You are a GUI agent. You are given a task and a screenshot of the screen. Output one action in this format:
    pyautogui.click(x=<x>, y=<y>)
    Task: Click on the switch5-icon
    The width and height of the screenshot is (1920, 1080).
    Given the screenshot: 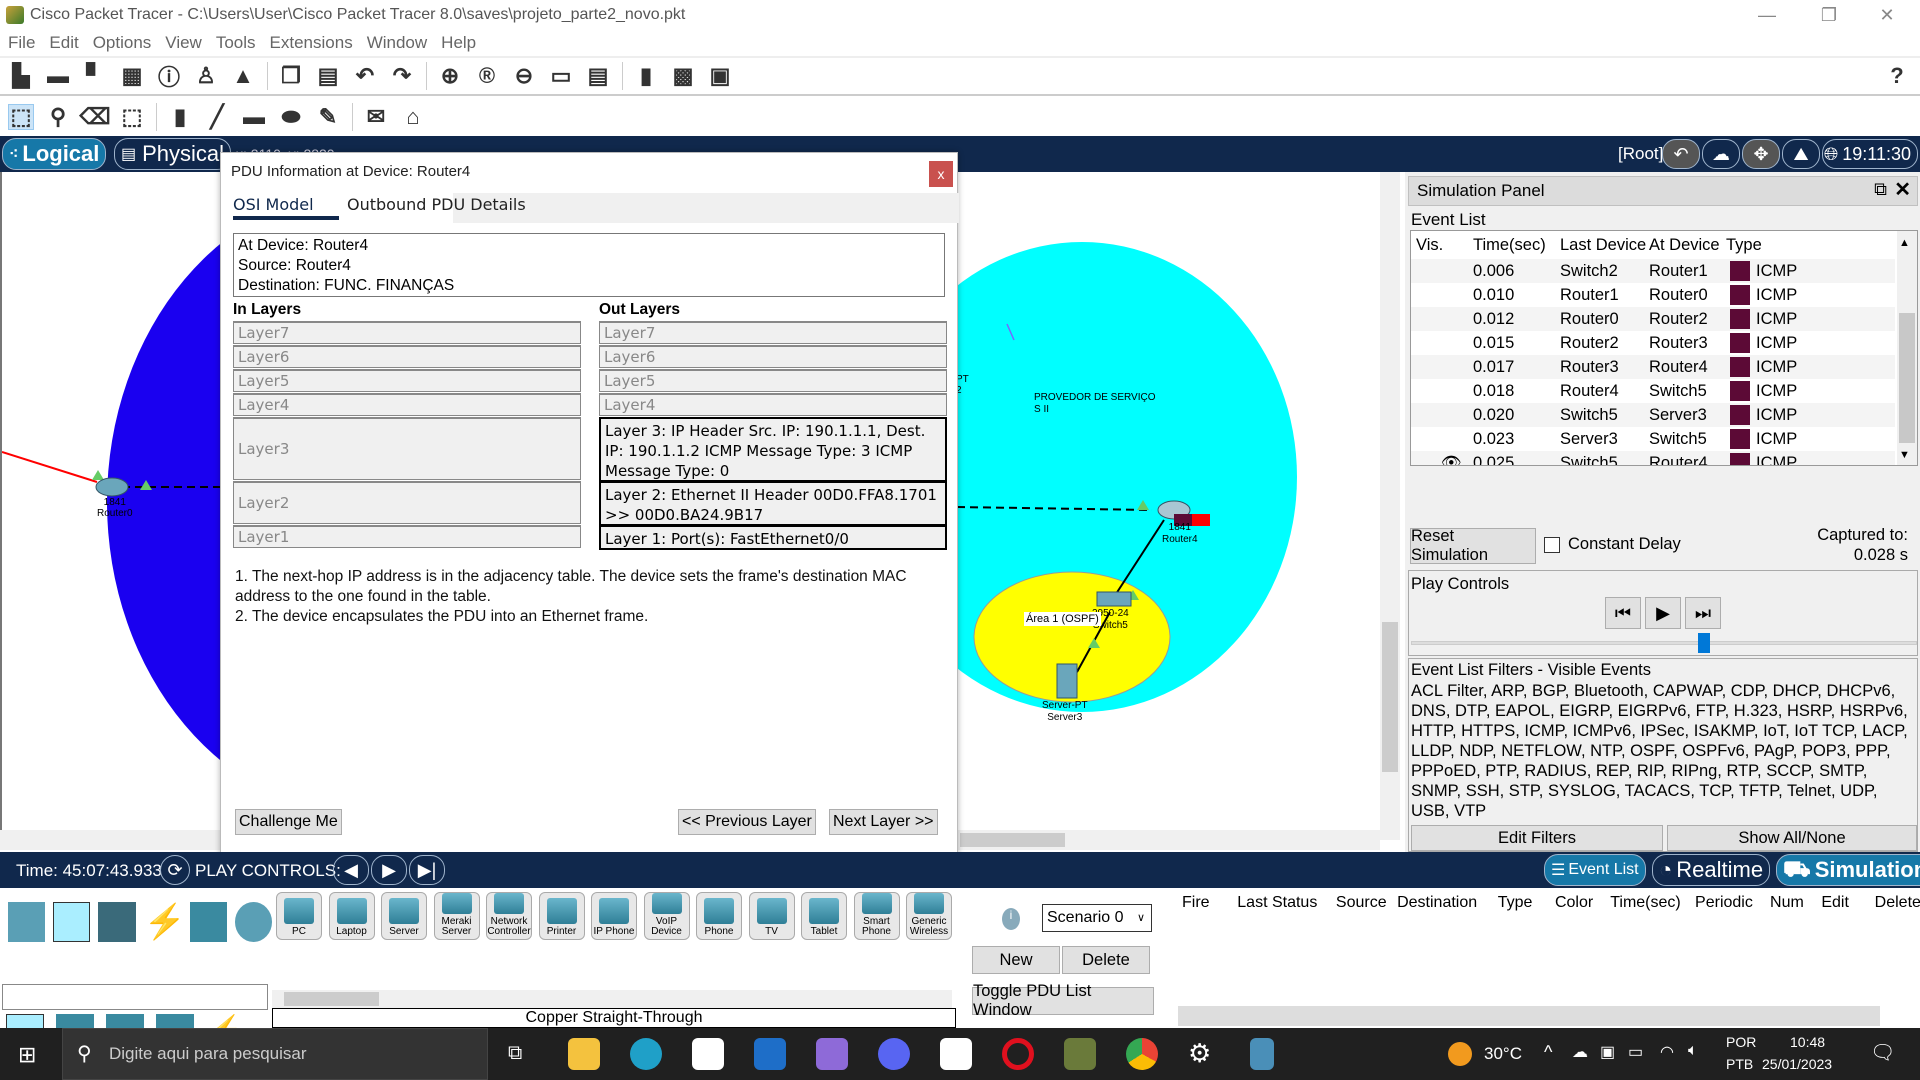 What is the action you would take?
    pyautogui.click(x=1114, y=599)
    